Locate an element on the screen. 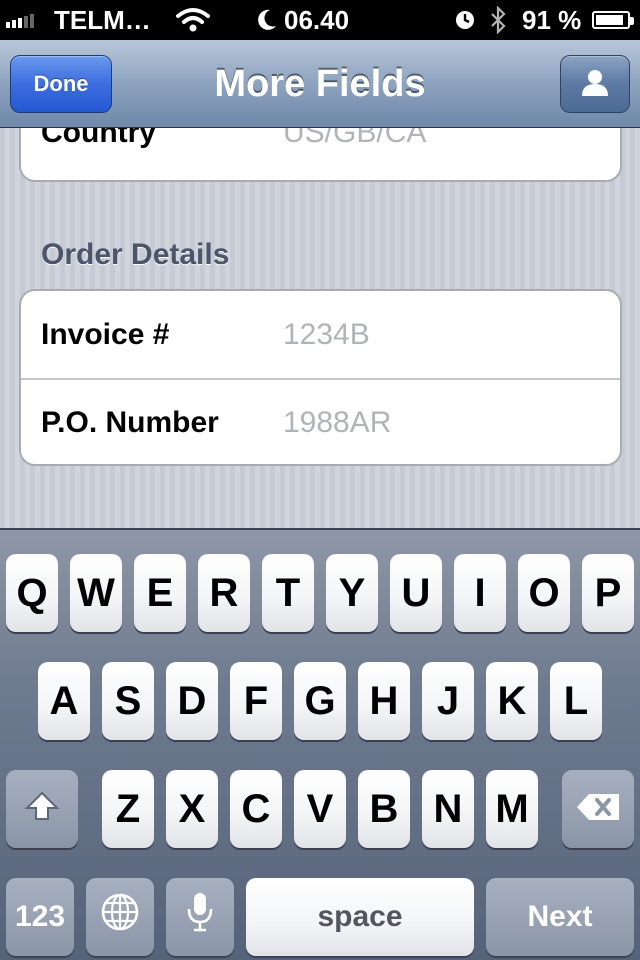 This screenshot has height=960, width=640. battery-percent: 91 % is located at coordinates (552, 19).